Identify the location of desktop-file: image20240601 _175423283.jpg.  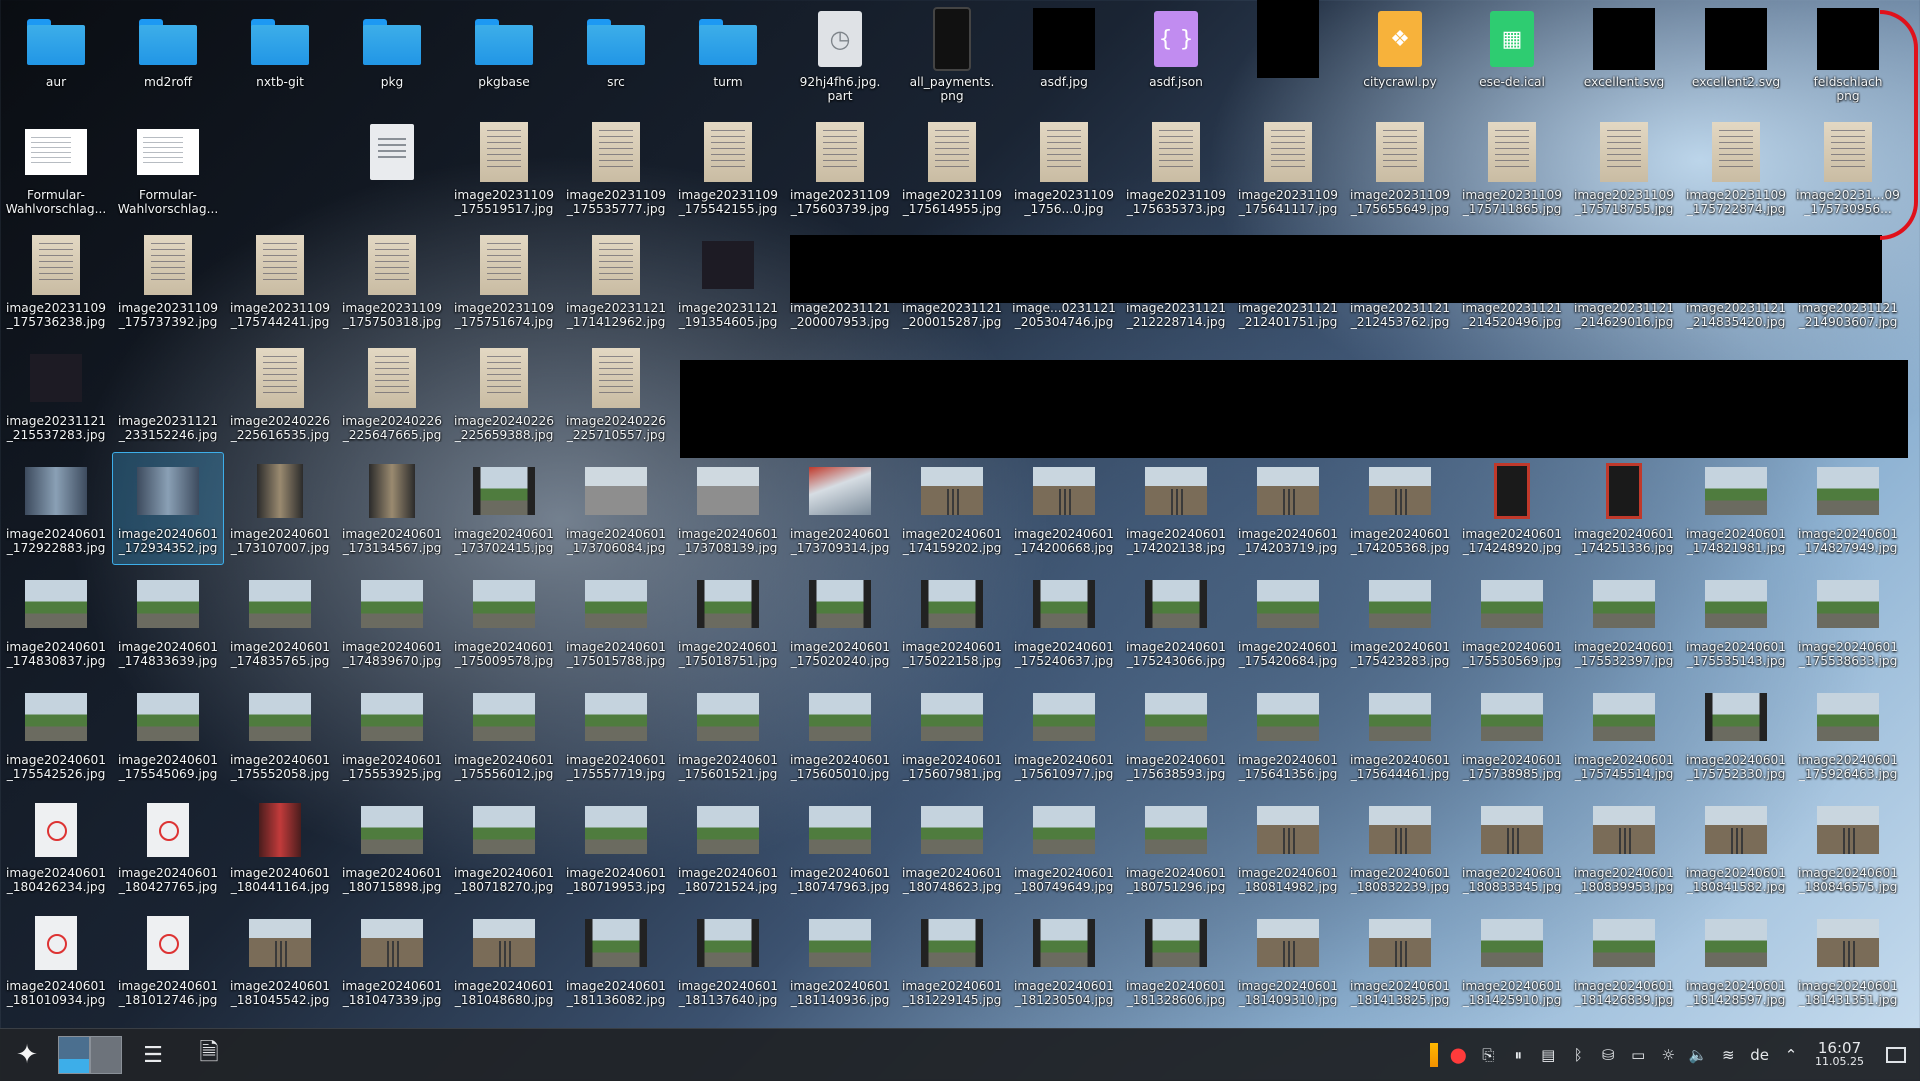
(1400, 621).